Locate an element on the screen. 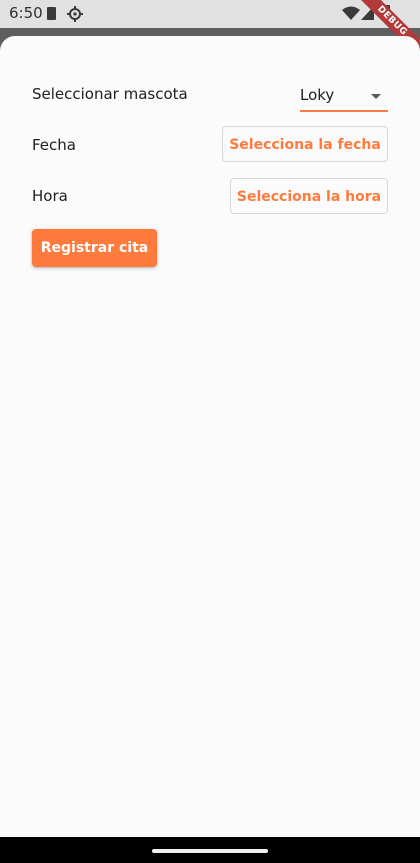 The width and height of the screenshot is (420, 863). sd-card-icon is located at coordinates (51, 13).